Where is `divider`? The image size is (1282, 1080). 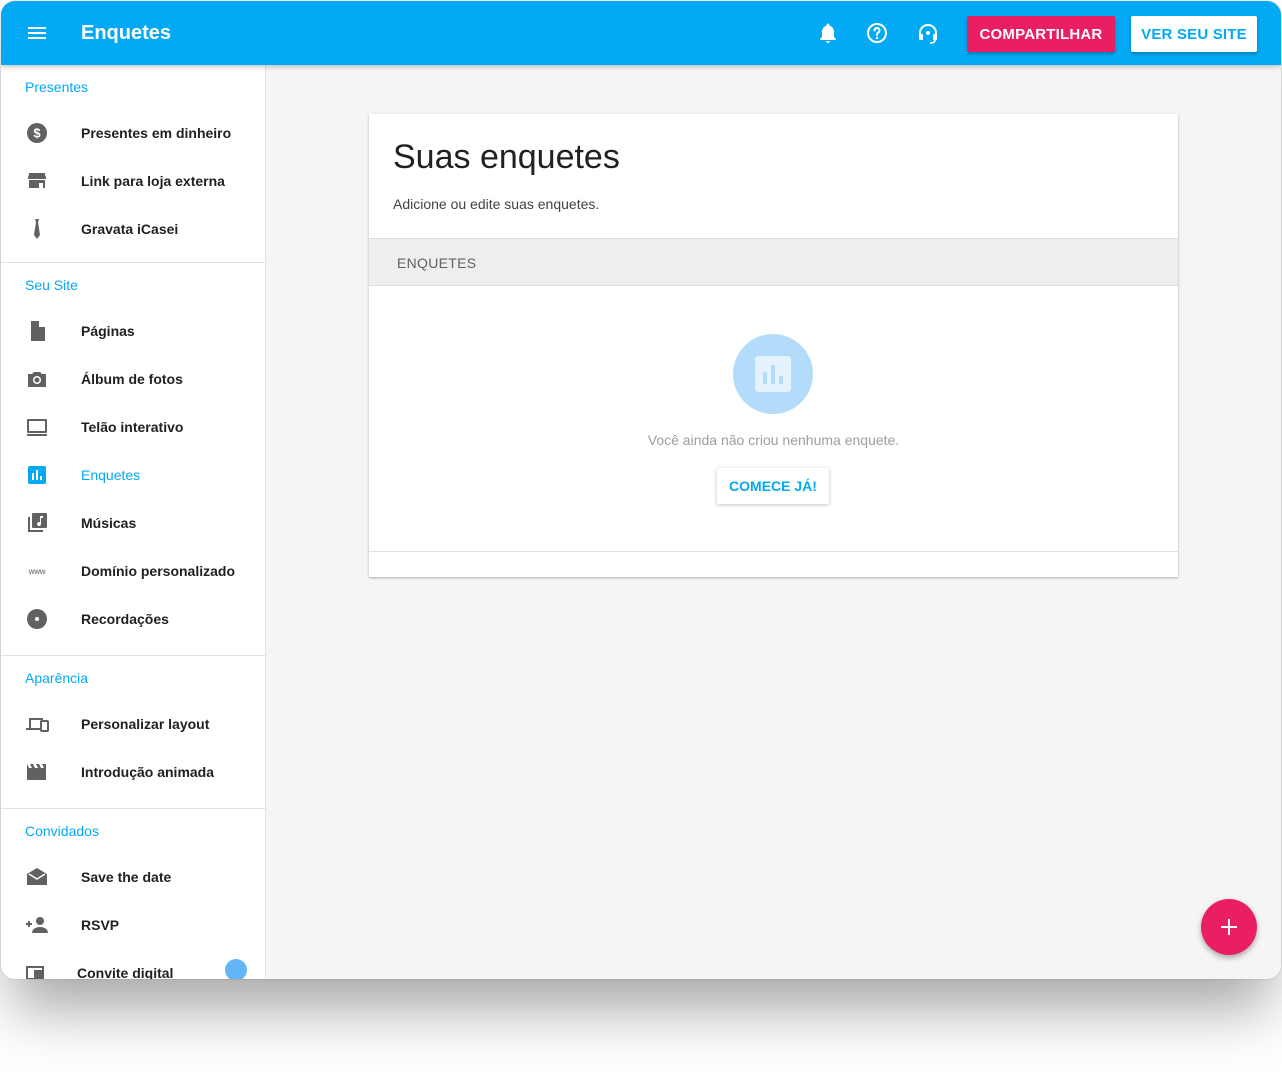
divider is located at coordinates (773, 551).